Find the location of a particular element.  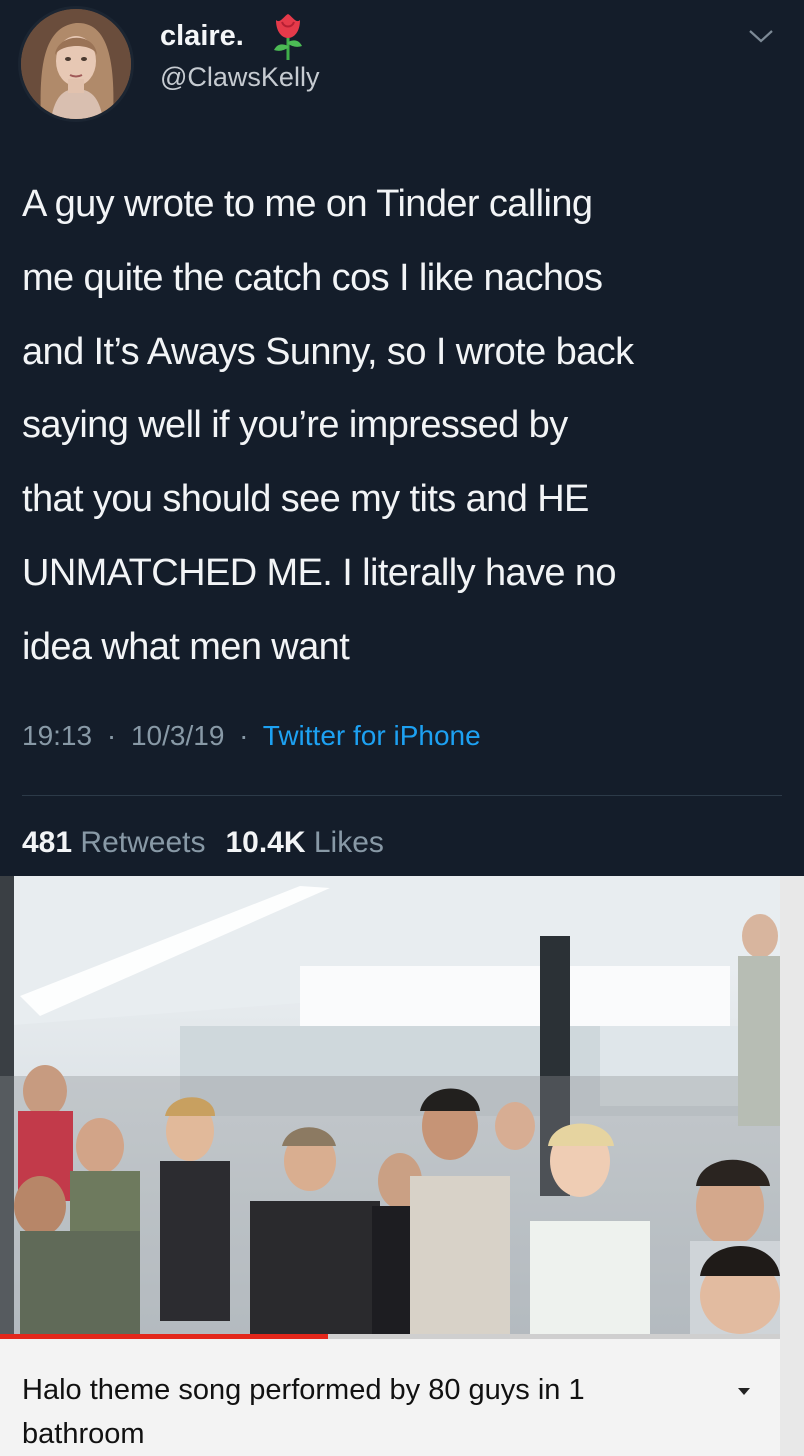

video-progress-bar is located at coordinates (390, 1336).